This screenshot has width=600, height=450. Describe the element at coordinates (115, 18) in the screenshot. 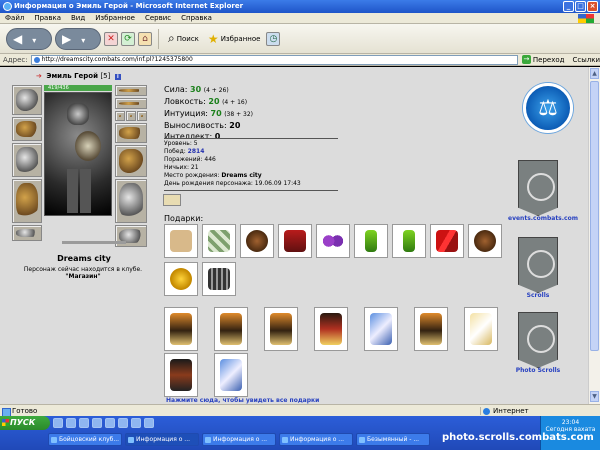

I see `menu-favorites: Избранное` at that location.